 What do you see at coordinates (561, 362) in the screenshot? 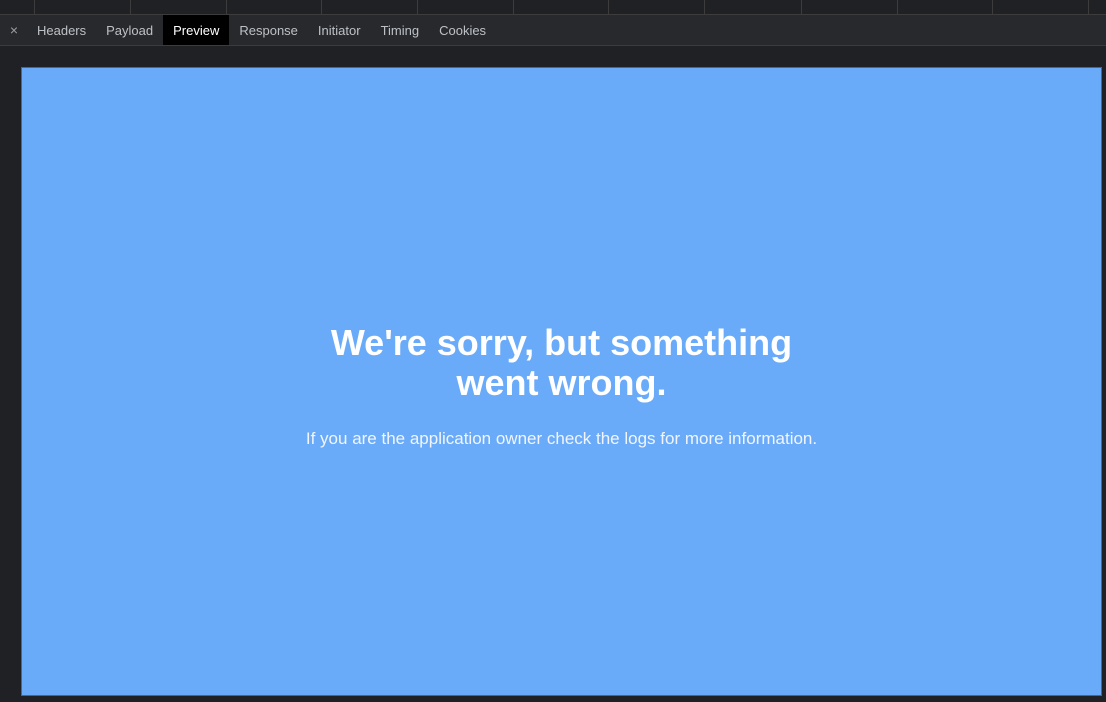
I see `error-heading: We're sorry, but something went wrong.` at bounding box center [561, 362].